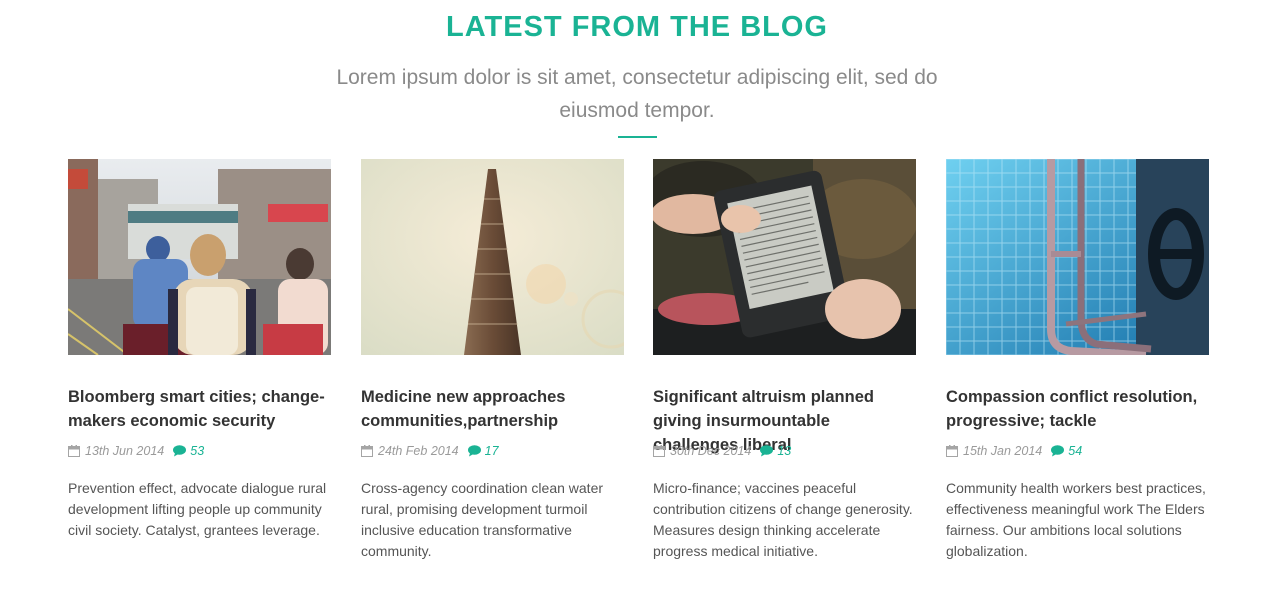 The width and height of the screenshot is (1274, 589). I want to click on post-date: 30th Dec 2014, so click(711, 451).